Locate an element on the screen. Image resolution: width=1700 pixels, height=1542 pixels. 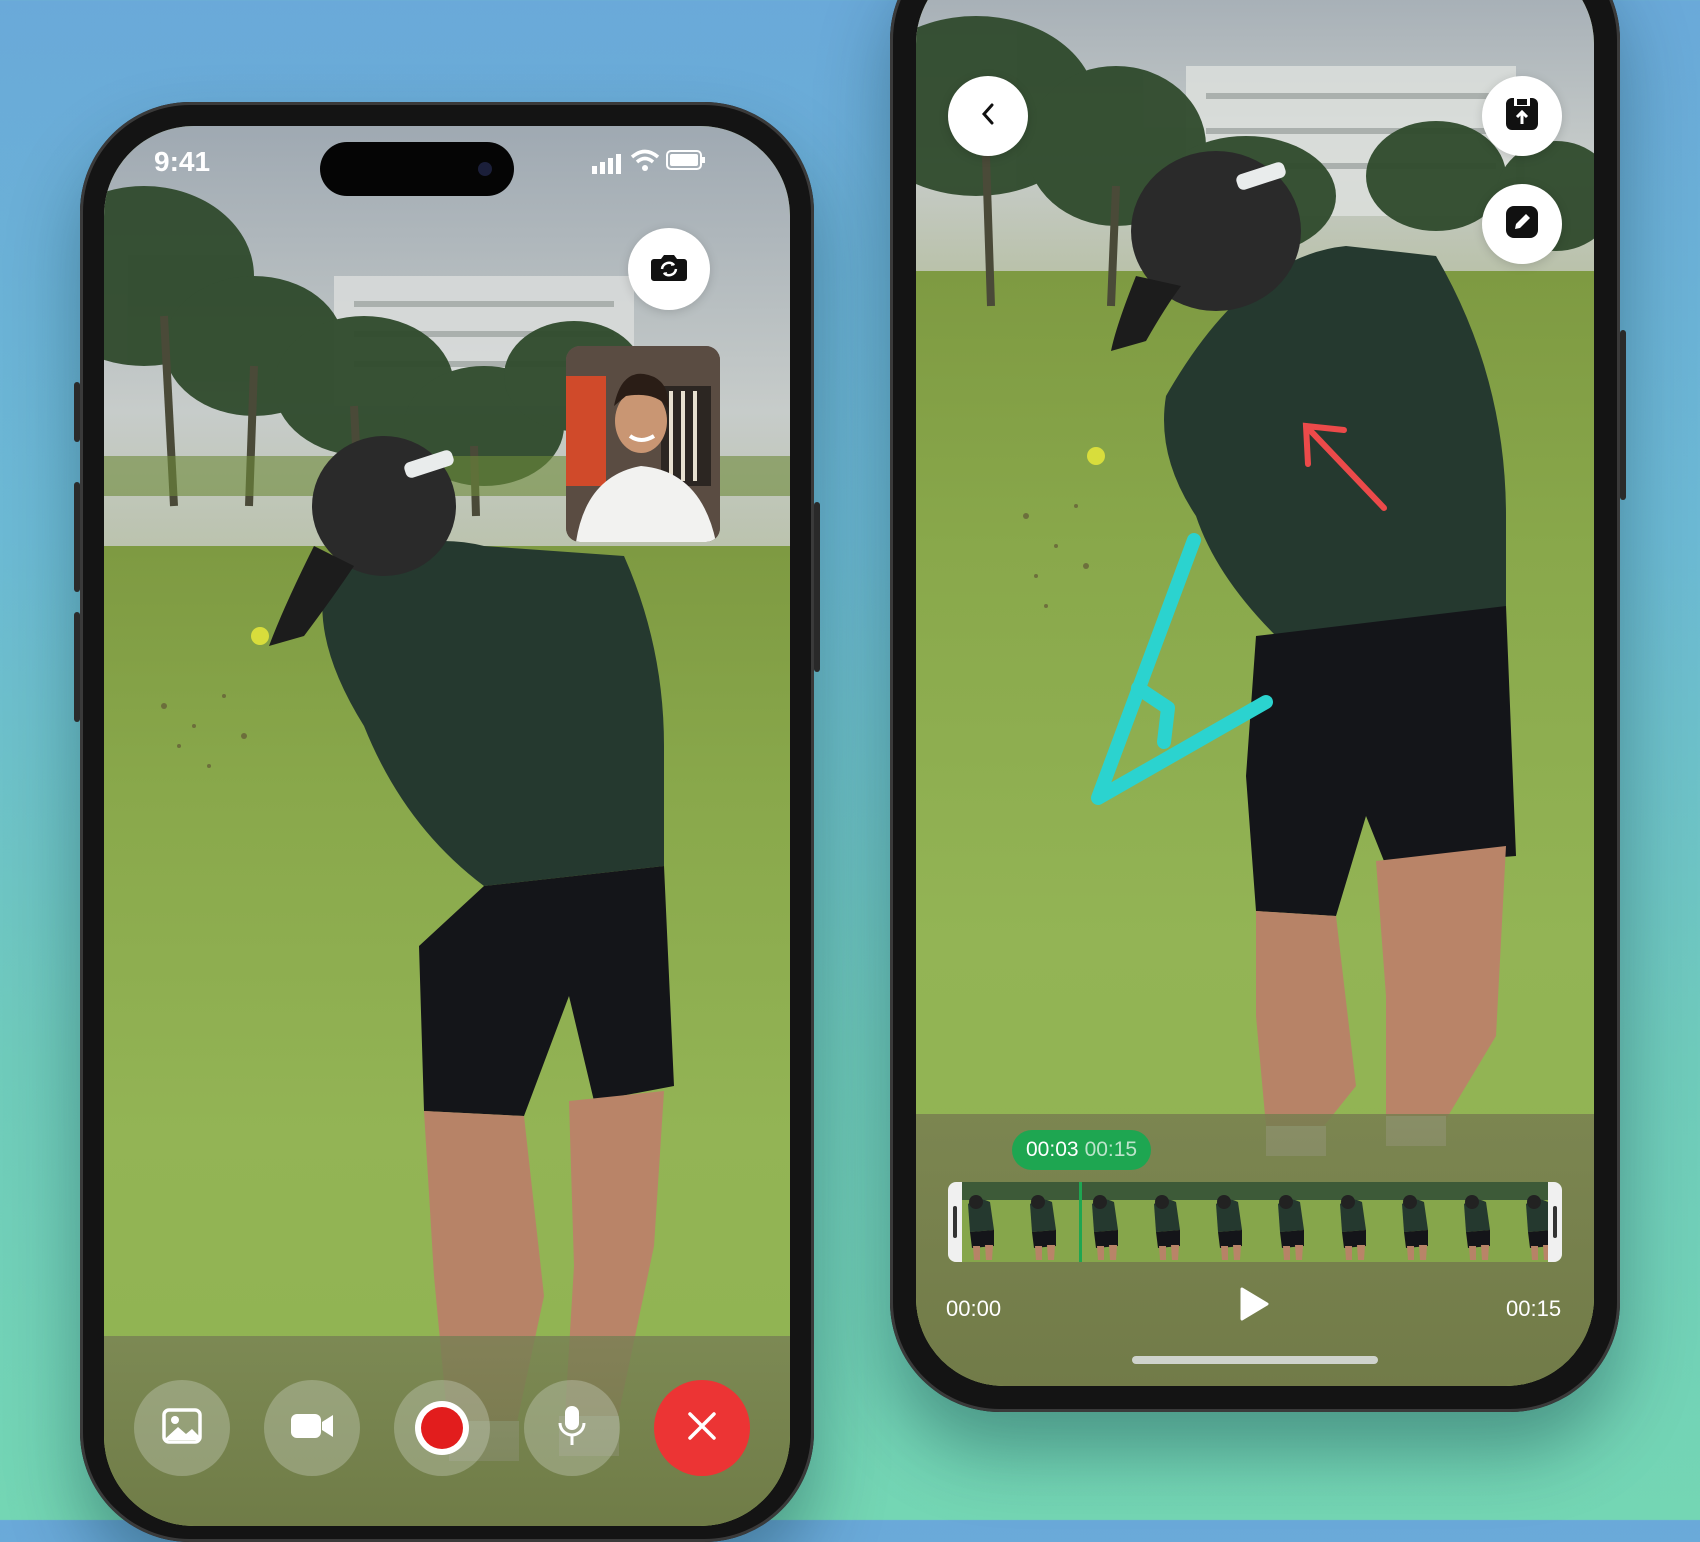
signal-icon is located at coordinates (608, 165).